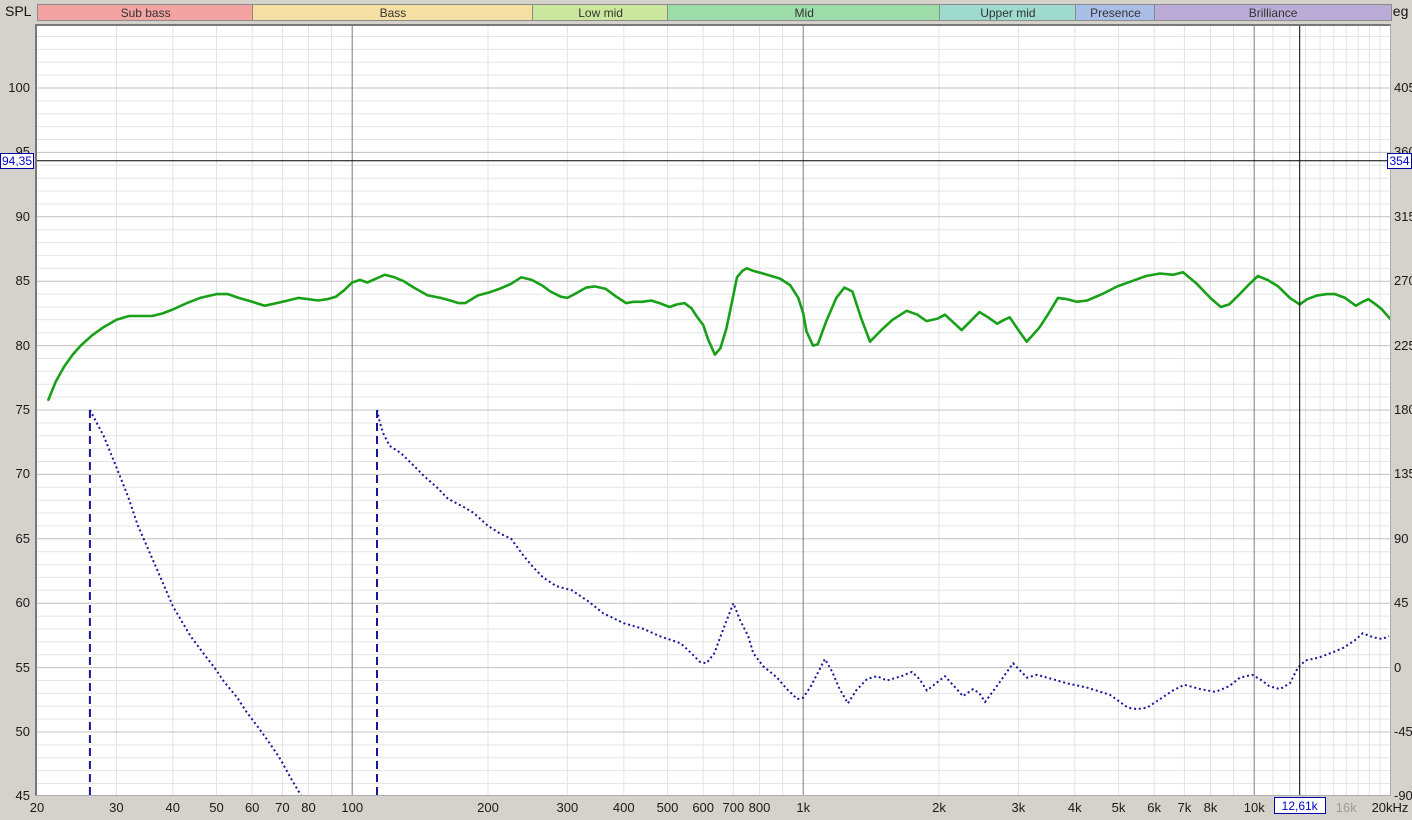 The height and width of the screenshot is (820, 1412). Describe the element at coordinates (252, 807) in the screenshot. I see `x-tick-label-60: 60` at that location.